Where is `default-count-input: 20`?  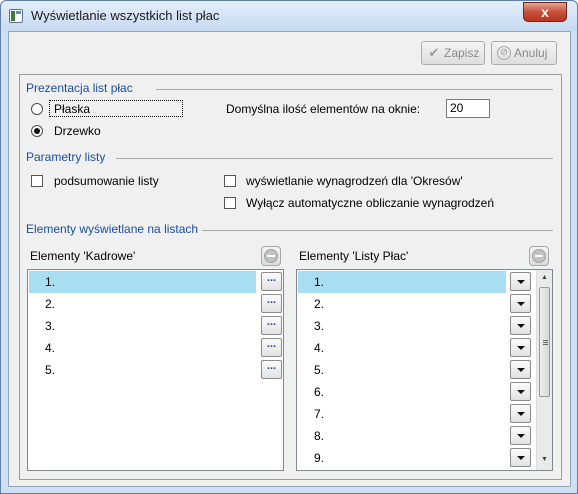 default-count-input: 20 is located at coordinates (468, 108).